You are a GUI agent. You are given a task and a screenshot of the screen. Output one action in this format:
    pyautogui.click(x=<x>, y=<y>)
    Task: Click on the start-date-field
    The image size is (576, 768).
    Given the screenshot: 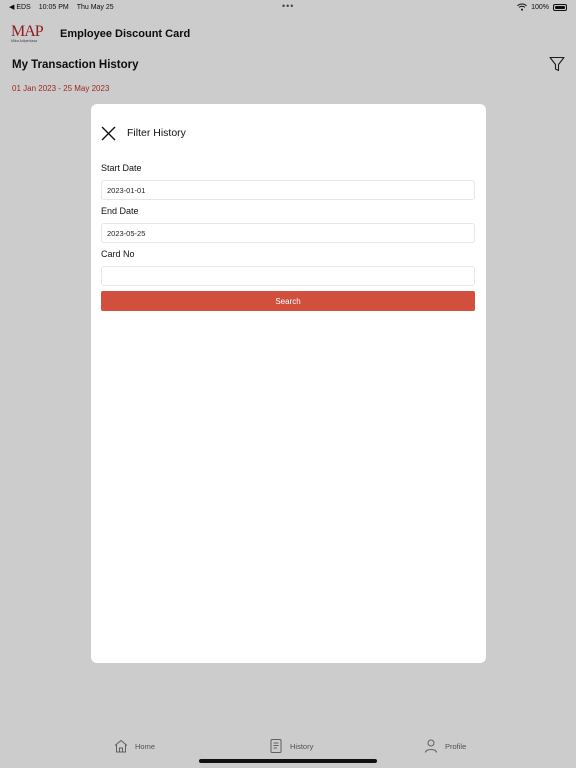 What is the action you would take?
    pyautogui.click(x=288, y=190)
    